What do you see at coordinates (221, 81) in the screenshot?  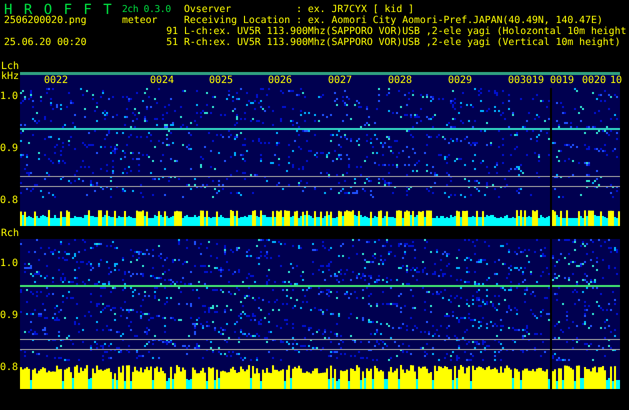 I see `time-label: 0025` at bounding box center [221, 81].